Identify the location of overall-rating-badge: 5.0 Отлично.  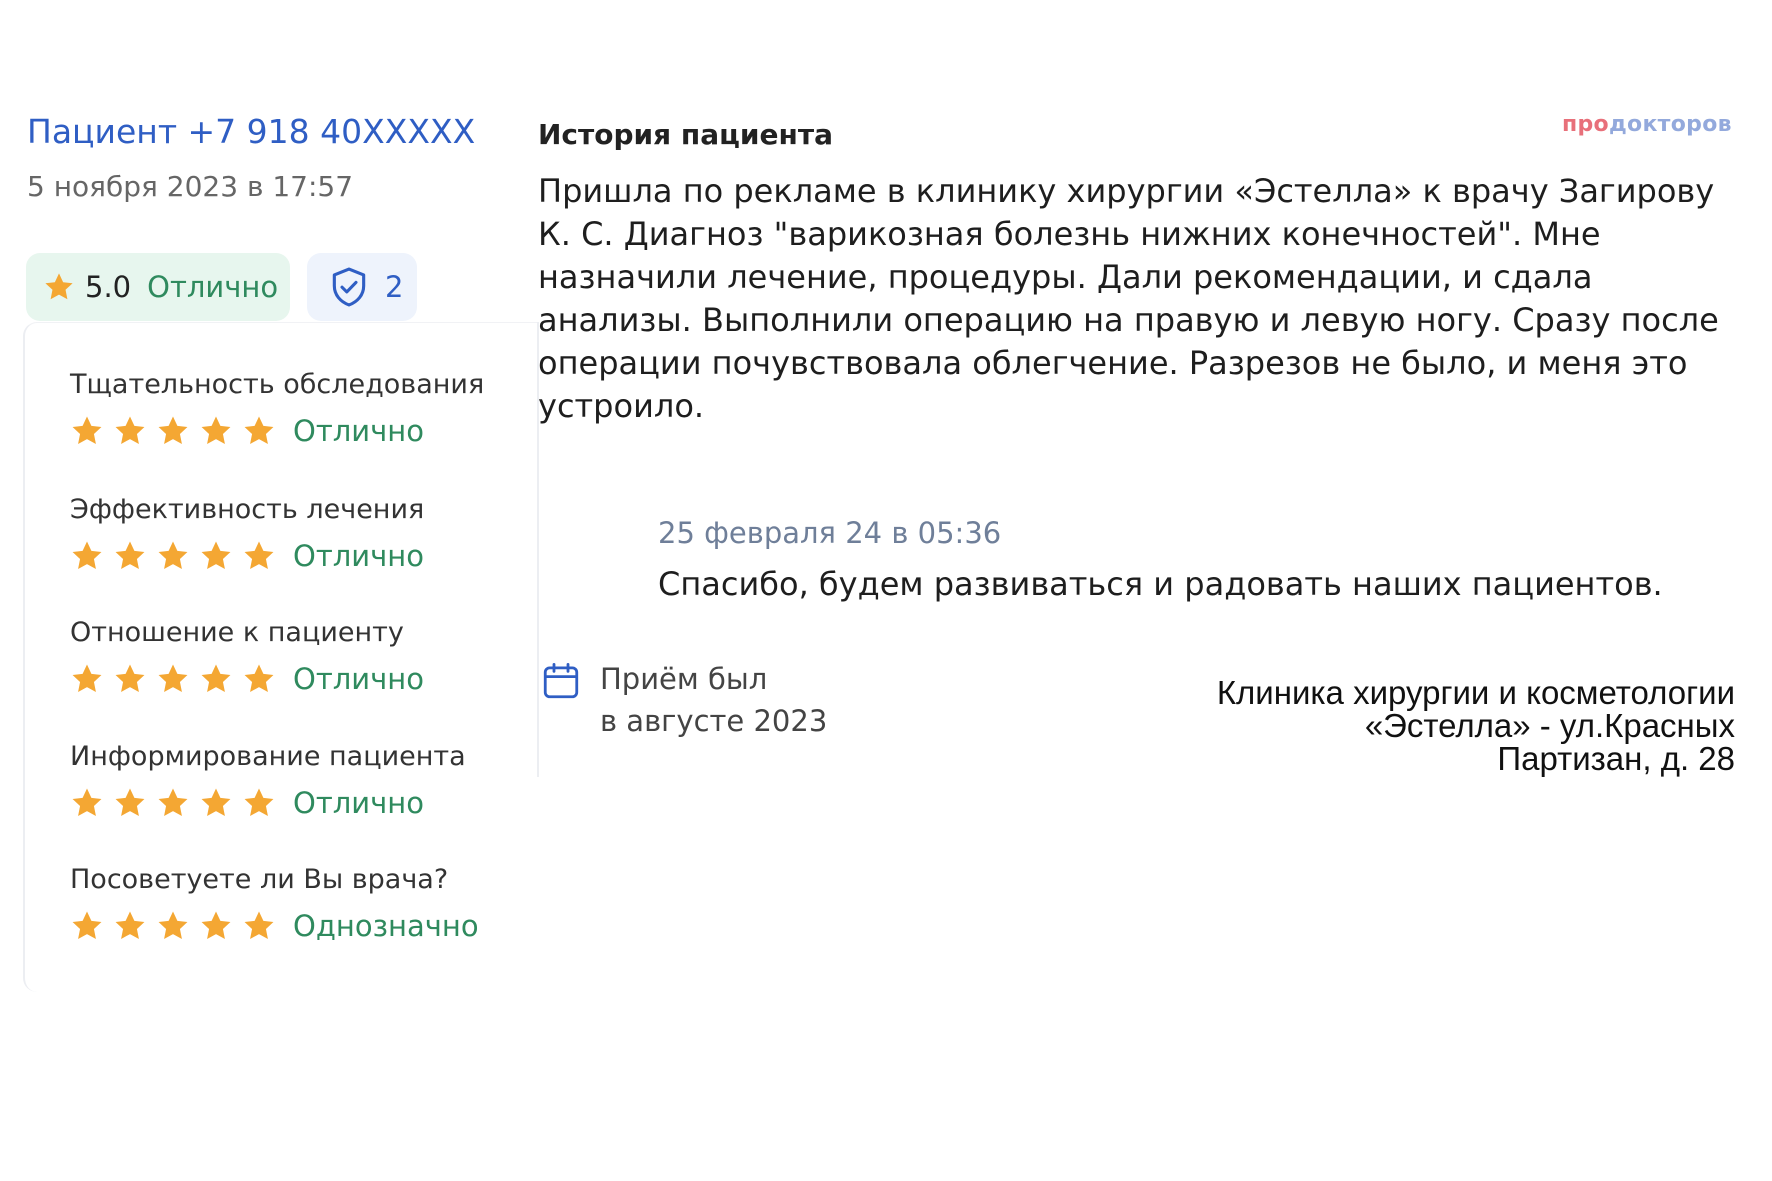
(158, 287).